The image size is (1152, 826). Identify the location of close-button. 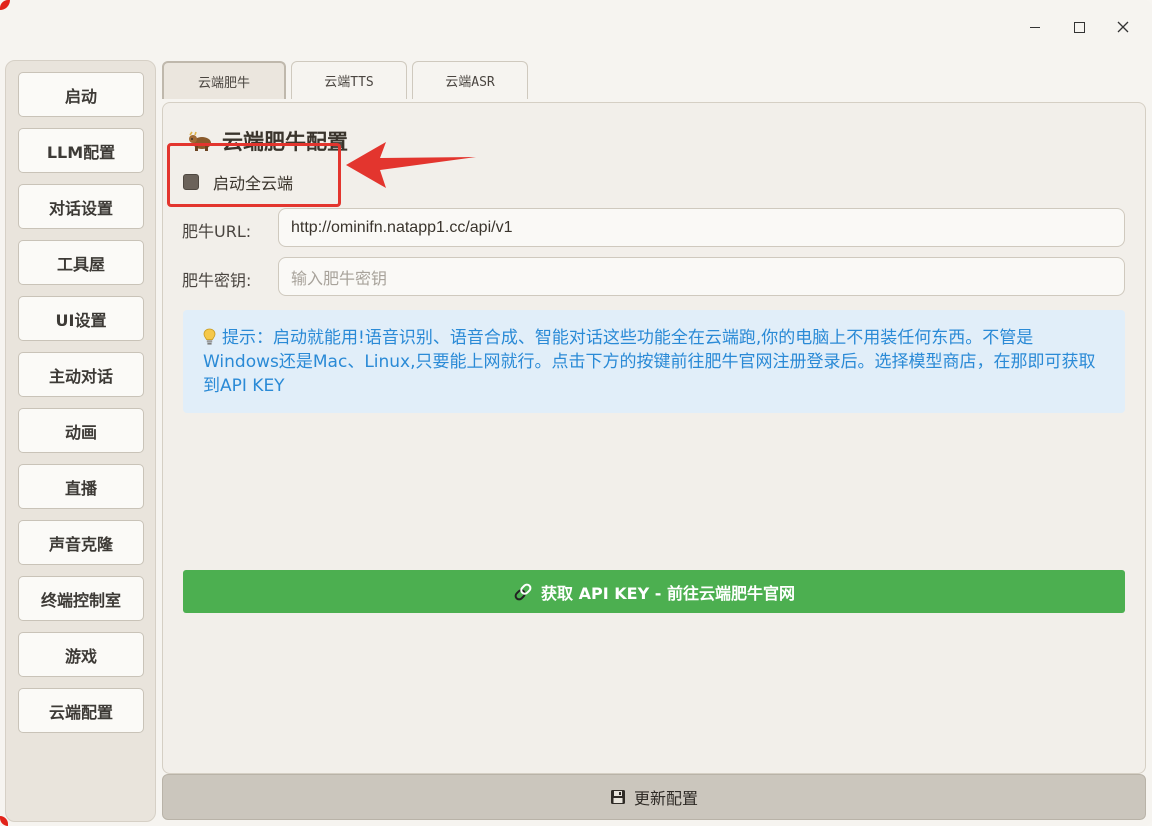
(1123, 27).